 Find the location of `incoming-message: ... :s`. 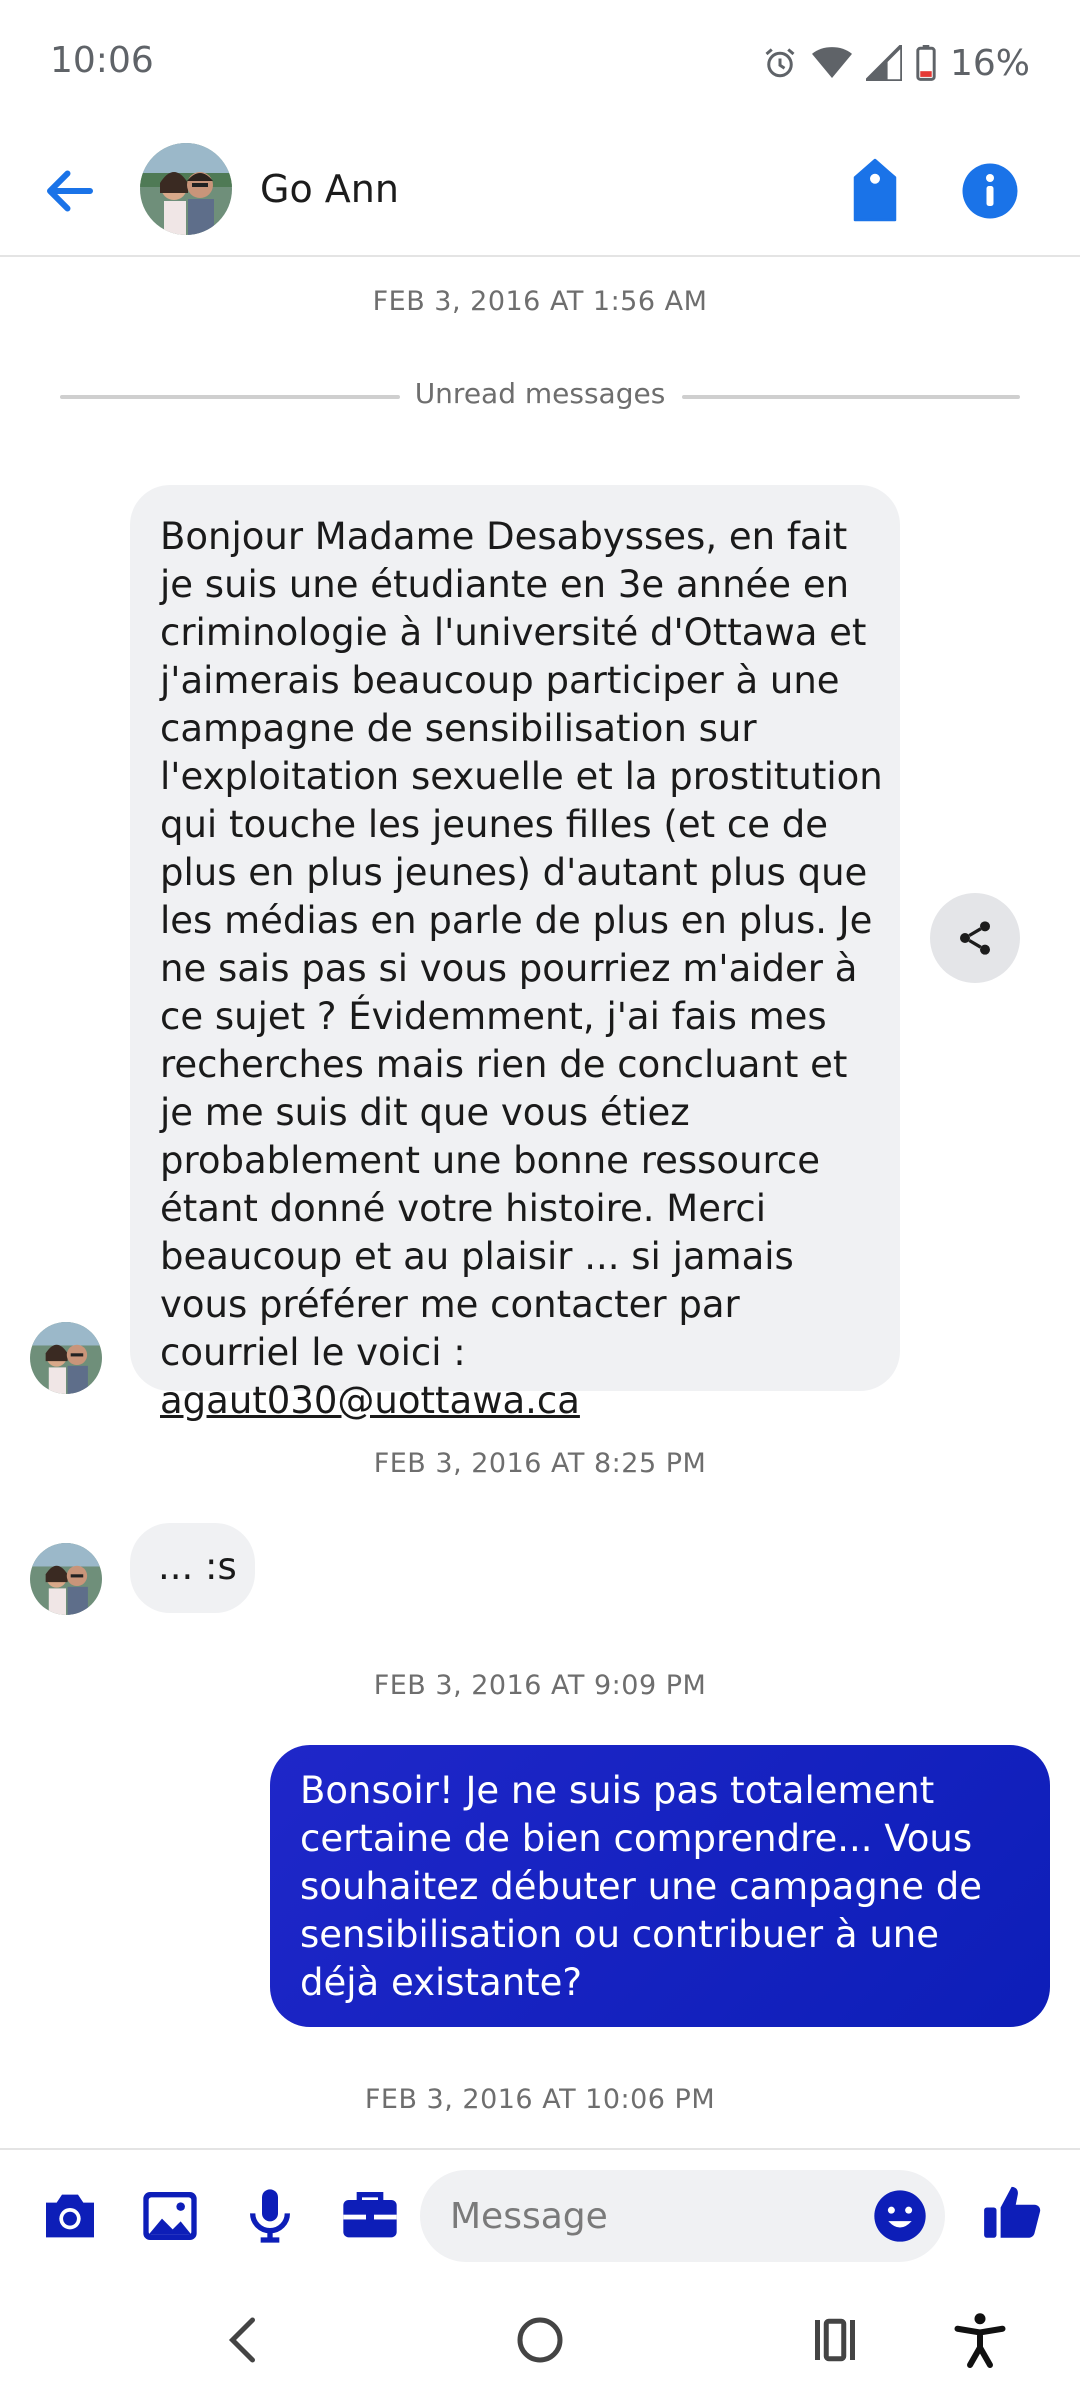

incoming-message: ... :s is located at coordinates (192, 1568).